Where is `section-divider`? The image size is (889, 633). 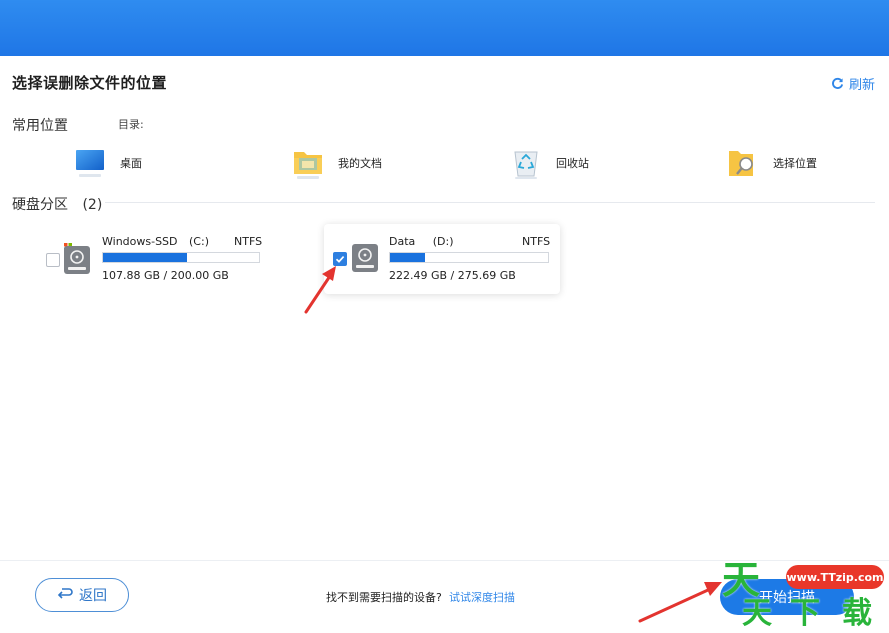
section-divider is located at coordinates (490, 202).